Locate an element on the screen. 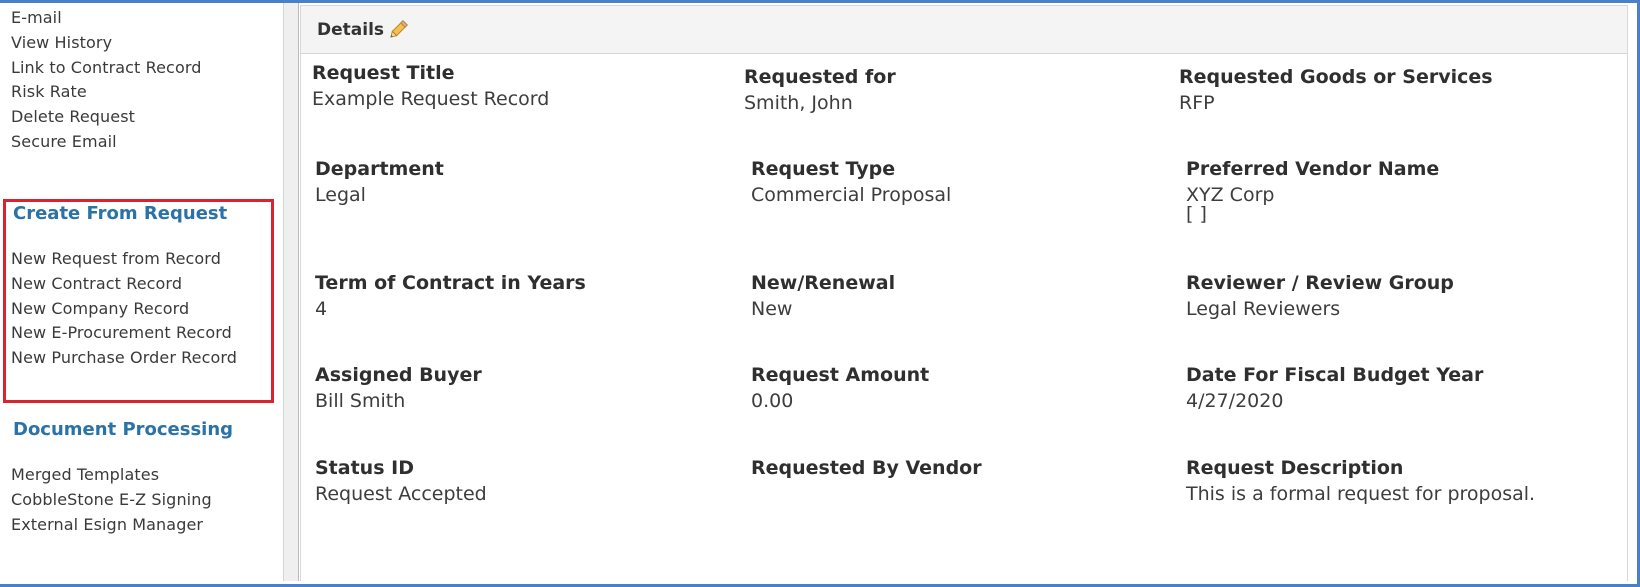 This screenshot has height=587, width=1640. pencil-icon is located at coordinates (398, 30).